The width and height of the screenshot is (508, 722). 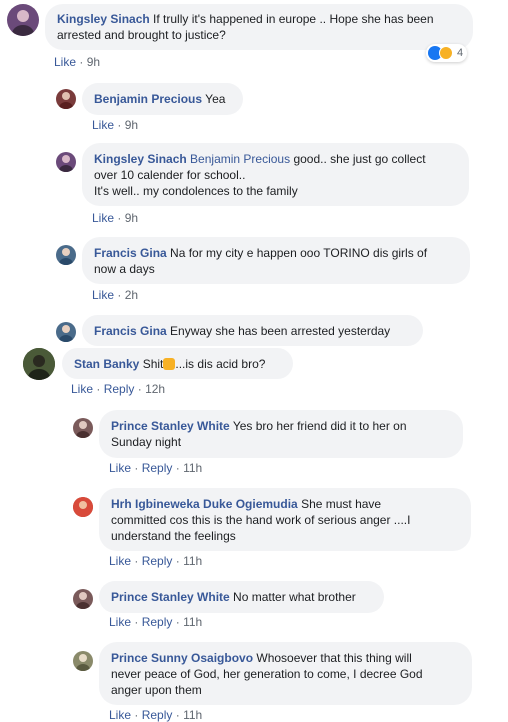 I want to click on reaction-count: 4, so click(x=460, y=53).